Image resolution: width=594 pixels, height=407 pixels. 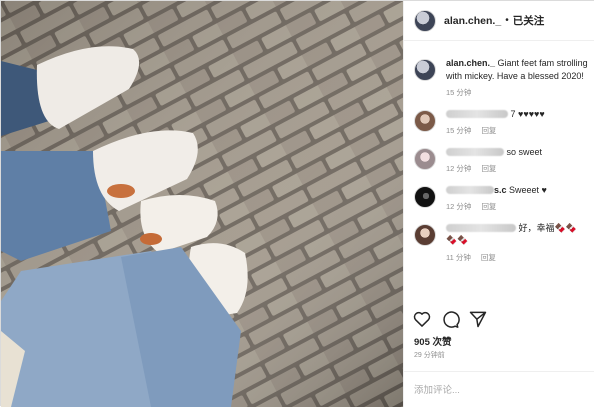 What do you see at coordinates (472, 21) in the screenshot?
I see `author-username: alan.chen._` at bounding box center [472, 21].